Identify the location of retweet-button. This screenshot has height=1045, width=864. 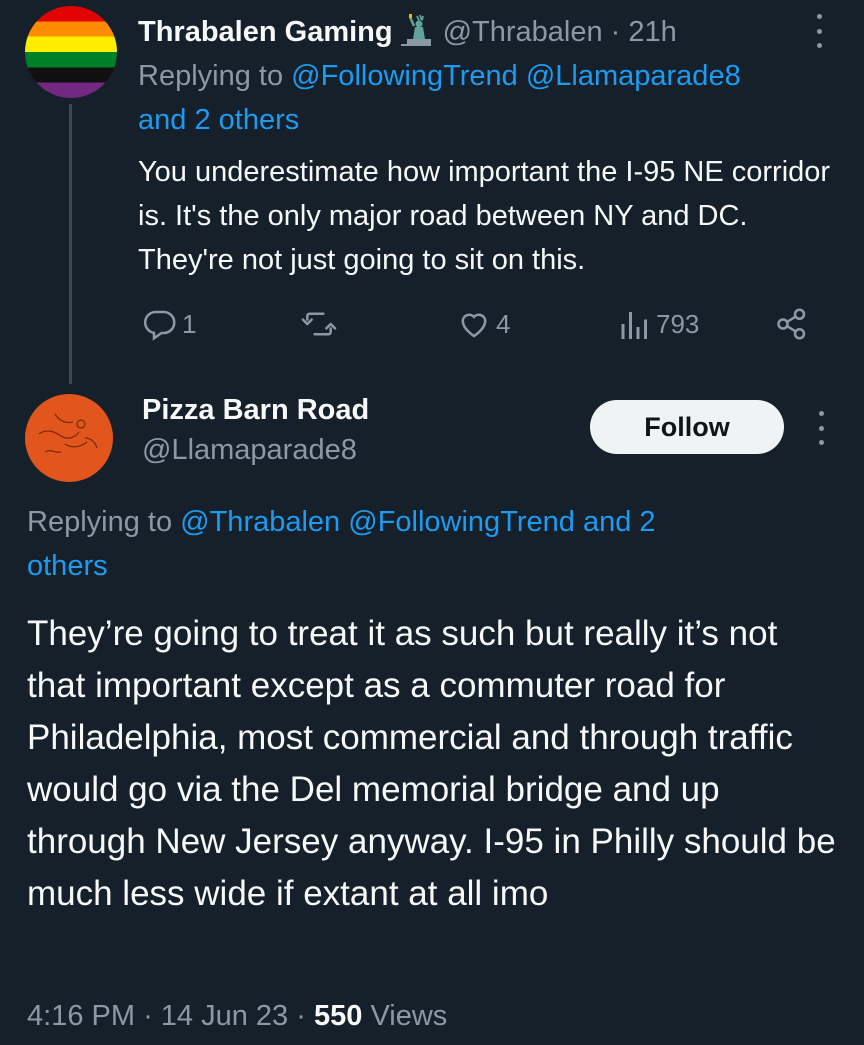
(319, 324).